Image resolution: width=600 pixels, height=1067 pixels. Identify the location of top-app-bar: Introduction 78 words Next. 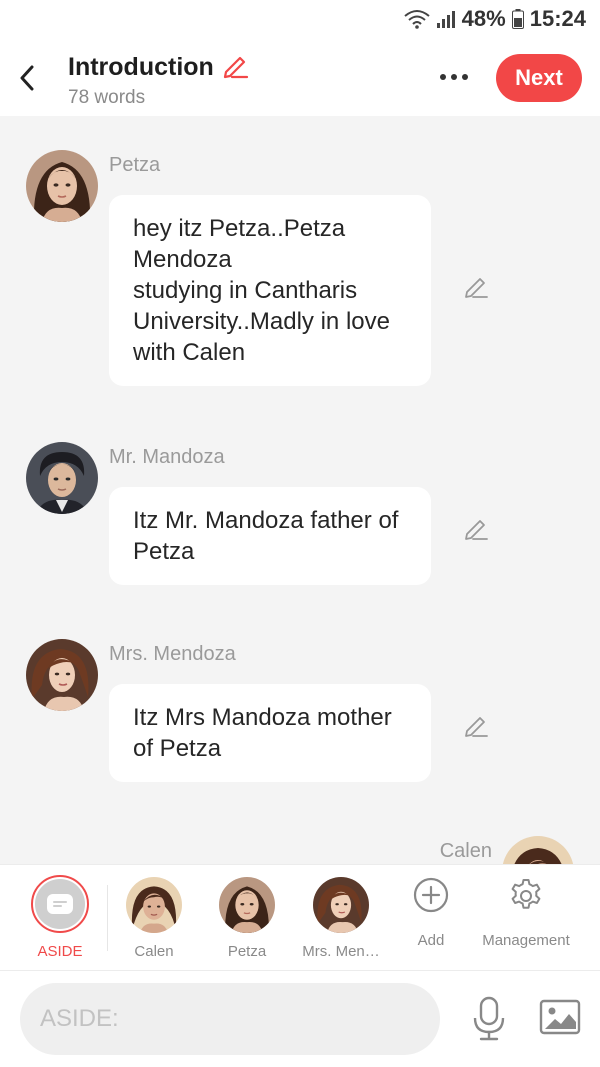
(300, 78).